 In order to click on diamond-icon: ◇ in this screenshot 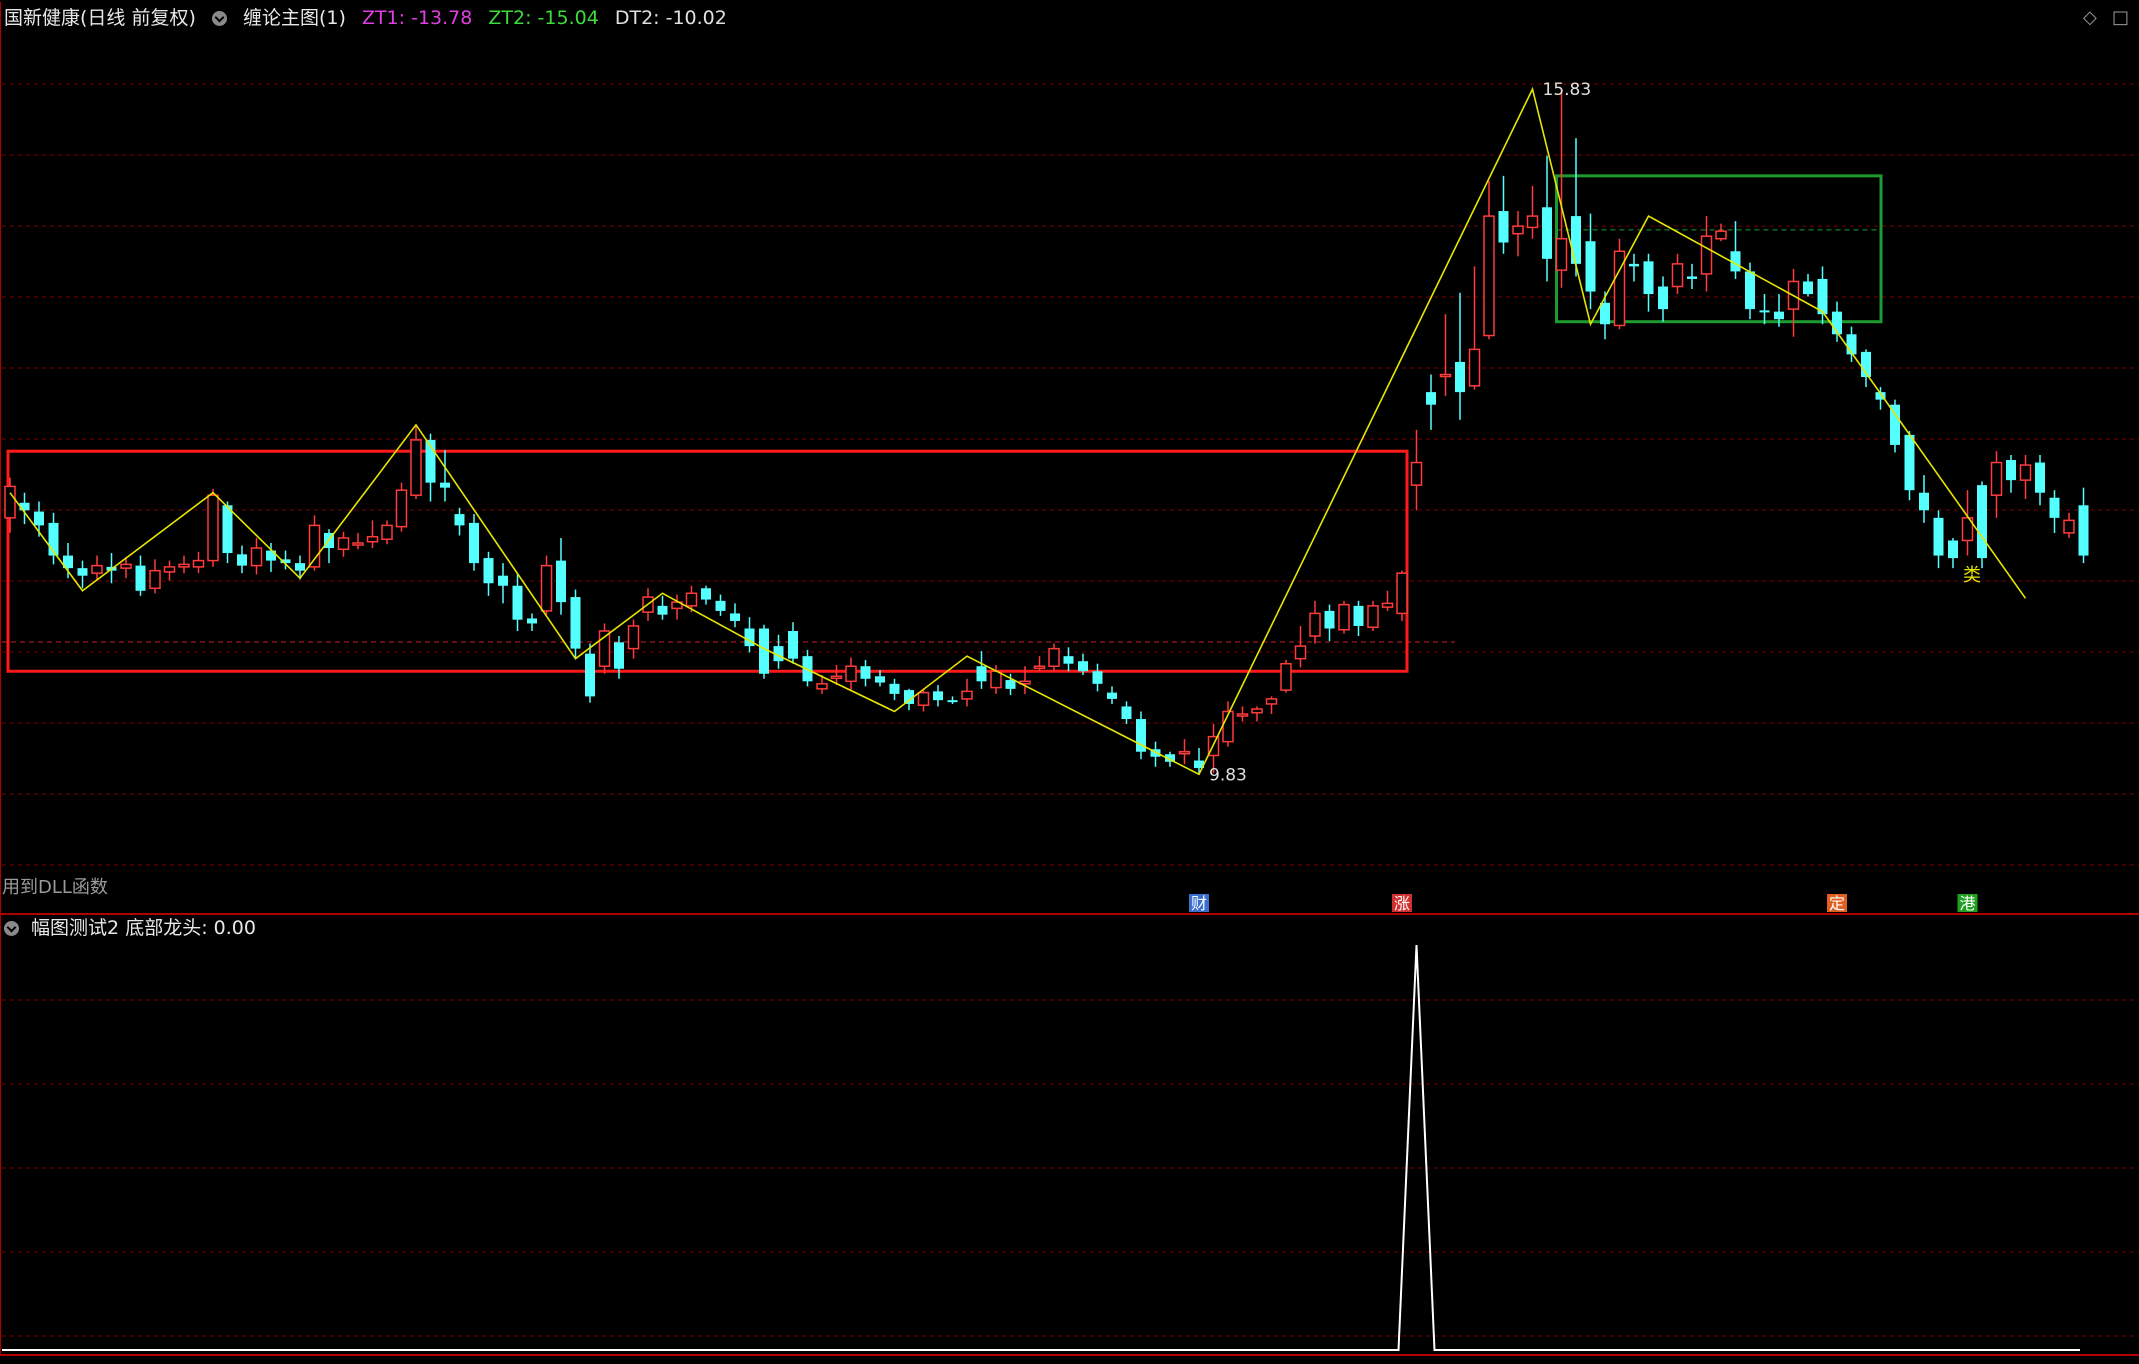, I will do `click(2090, 17)`.